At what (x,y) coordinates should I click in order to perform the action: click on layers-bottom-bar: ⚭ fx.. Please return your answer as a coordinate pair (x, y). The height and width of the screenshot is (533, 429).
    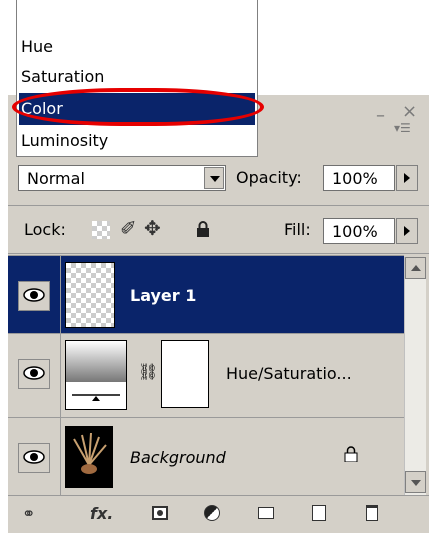
    Looking at the image, I should click on (218, 514).